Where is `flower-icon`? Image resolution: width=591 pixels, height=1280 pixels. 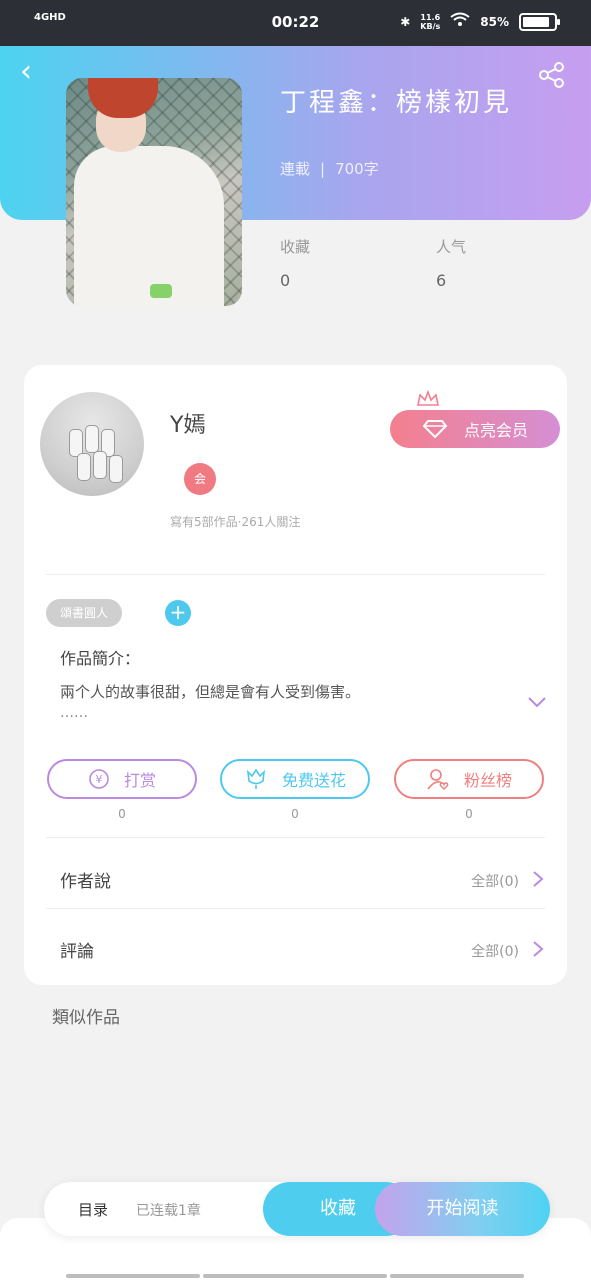 flower-icon is located at coordinates (256, 778).